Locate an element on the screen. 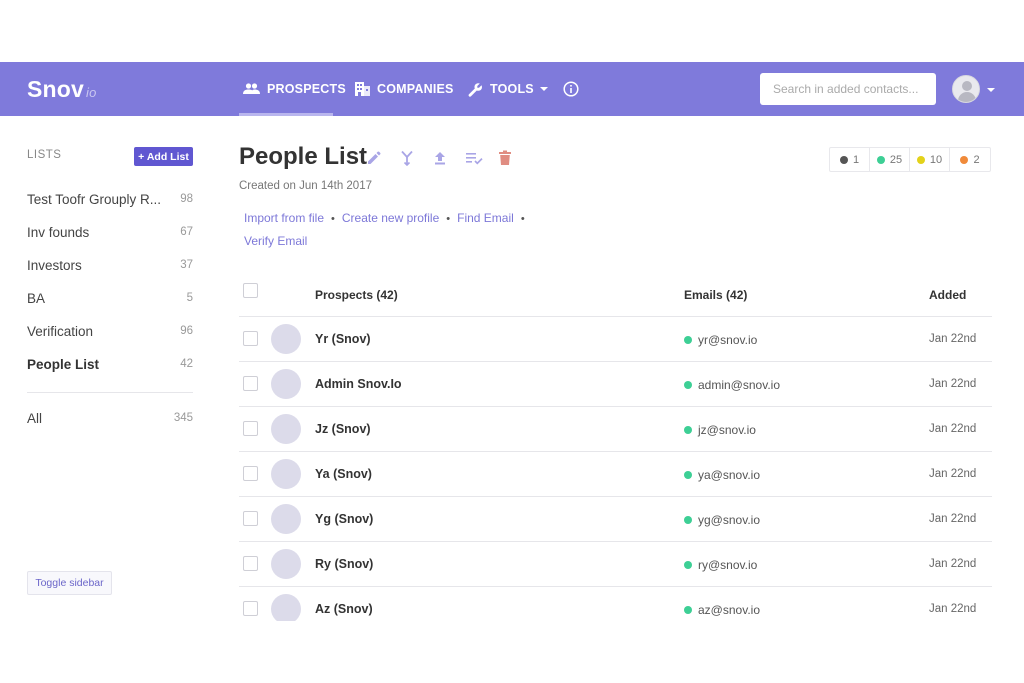  status-count: 2 is located at coordinates (976, 159).